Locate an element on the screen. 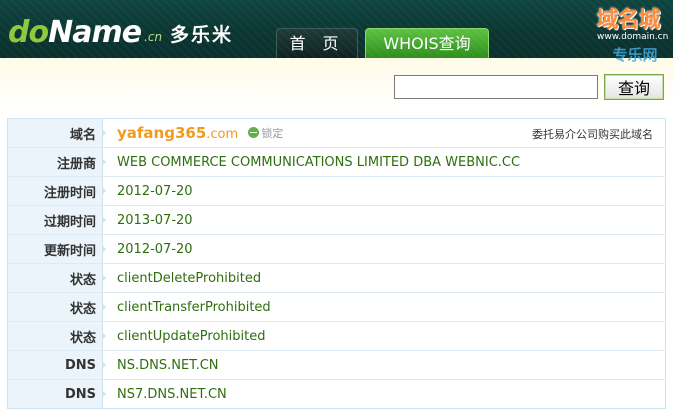 This screenshot has width=673, height=410. table-row: 注册时间 2012-07-20 is located at coordinates (336, 191).